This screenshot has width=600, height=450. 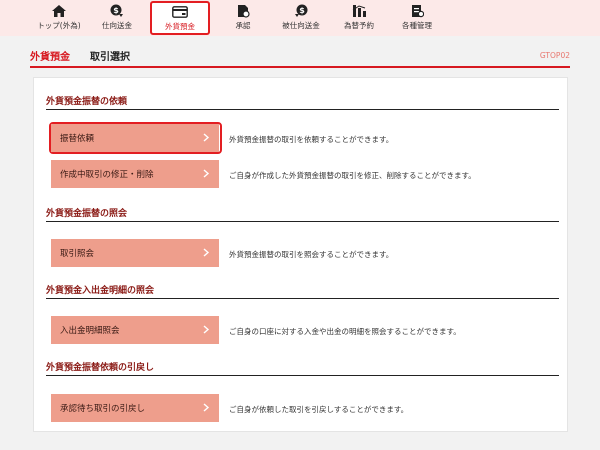 What do you see at coordinates (180, 26) in the screenshot?
I see `nav-foreign-deposit-label: 外貨預金` at bounding box center [180, 26].